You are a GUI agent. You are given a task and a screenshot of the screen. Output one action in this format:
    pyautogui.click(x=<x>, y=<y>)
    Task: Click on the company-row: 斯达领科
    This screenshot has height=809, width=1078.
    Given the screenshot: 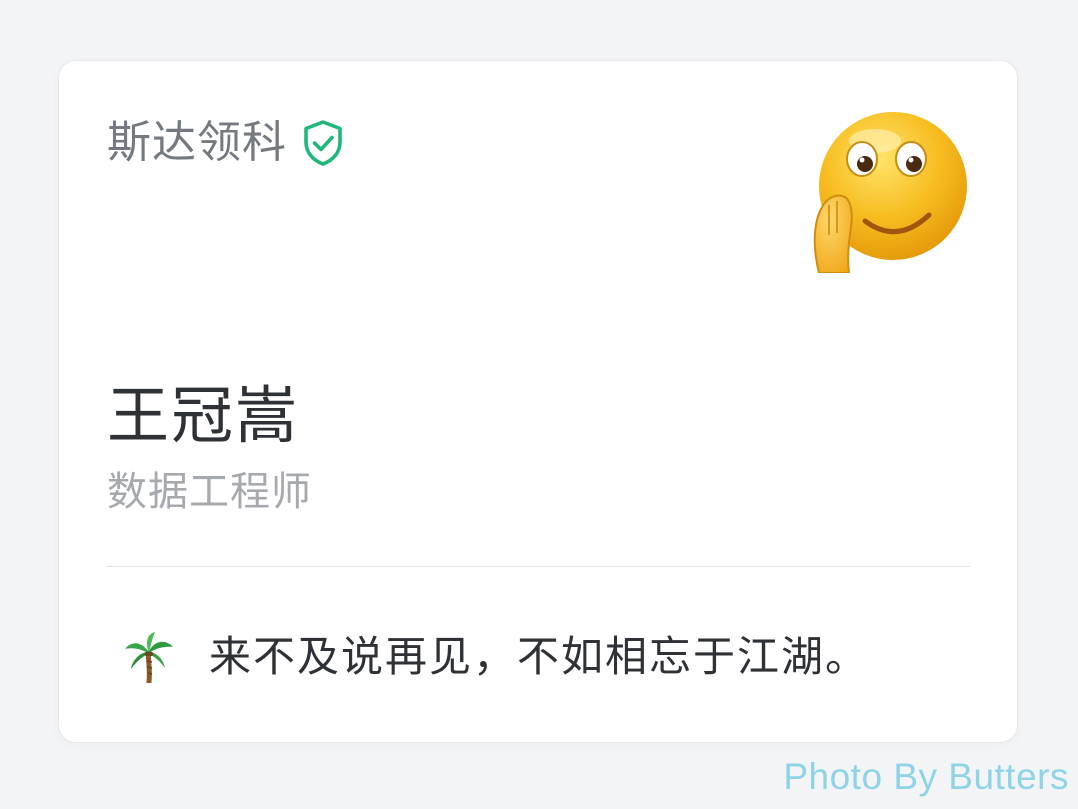 What is the action you would take?
    pyautogui.click(x=226, y=143)
    